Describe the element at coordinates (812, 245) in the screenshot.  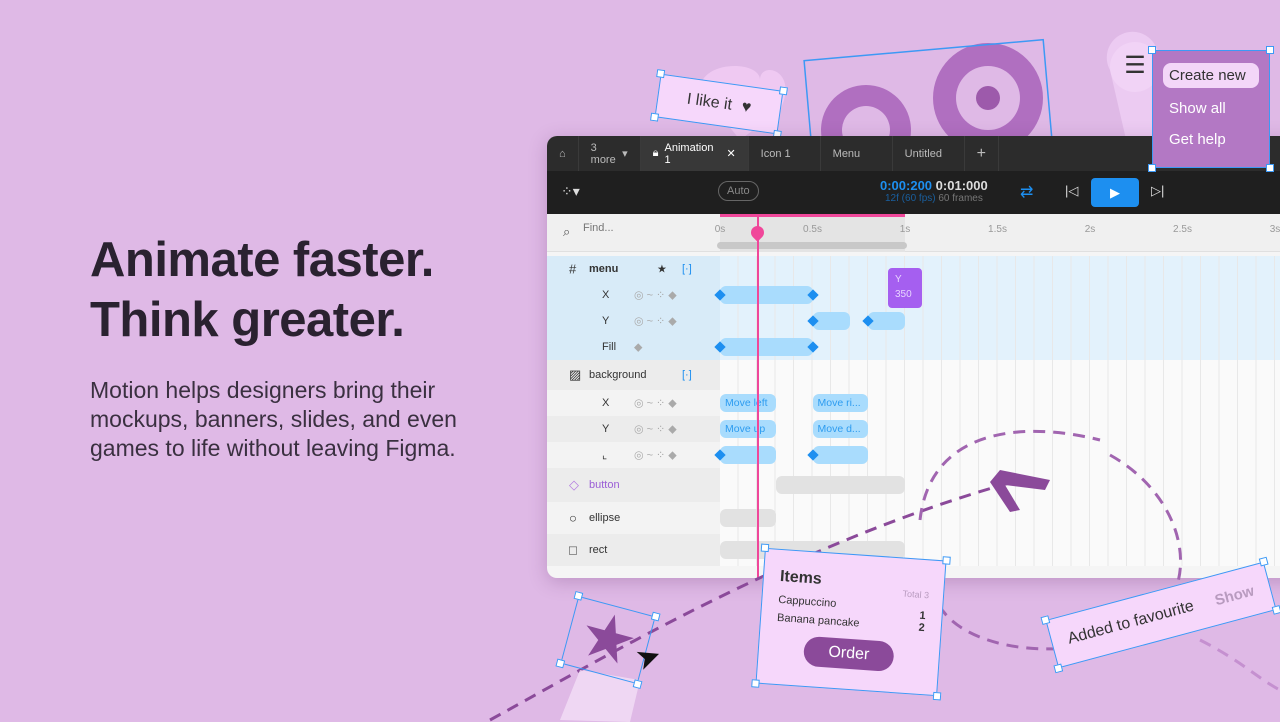
I see `range-scrollbar` at that location.